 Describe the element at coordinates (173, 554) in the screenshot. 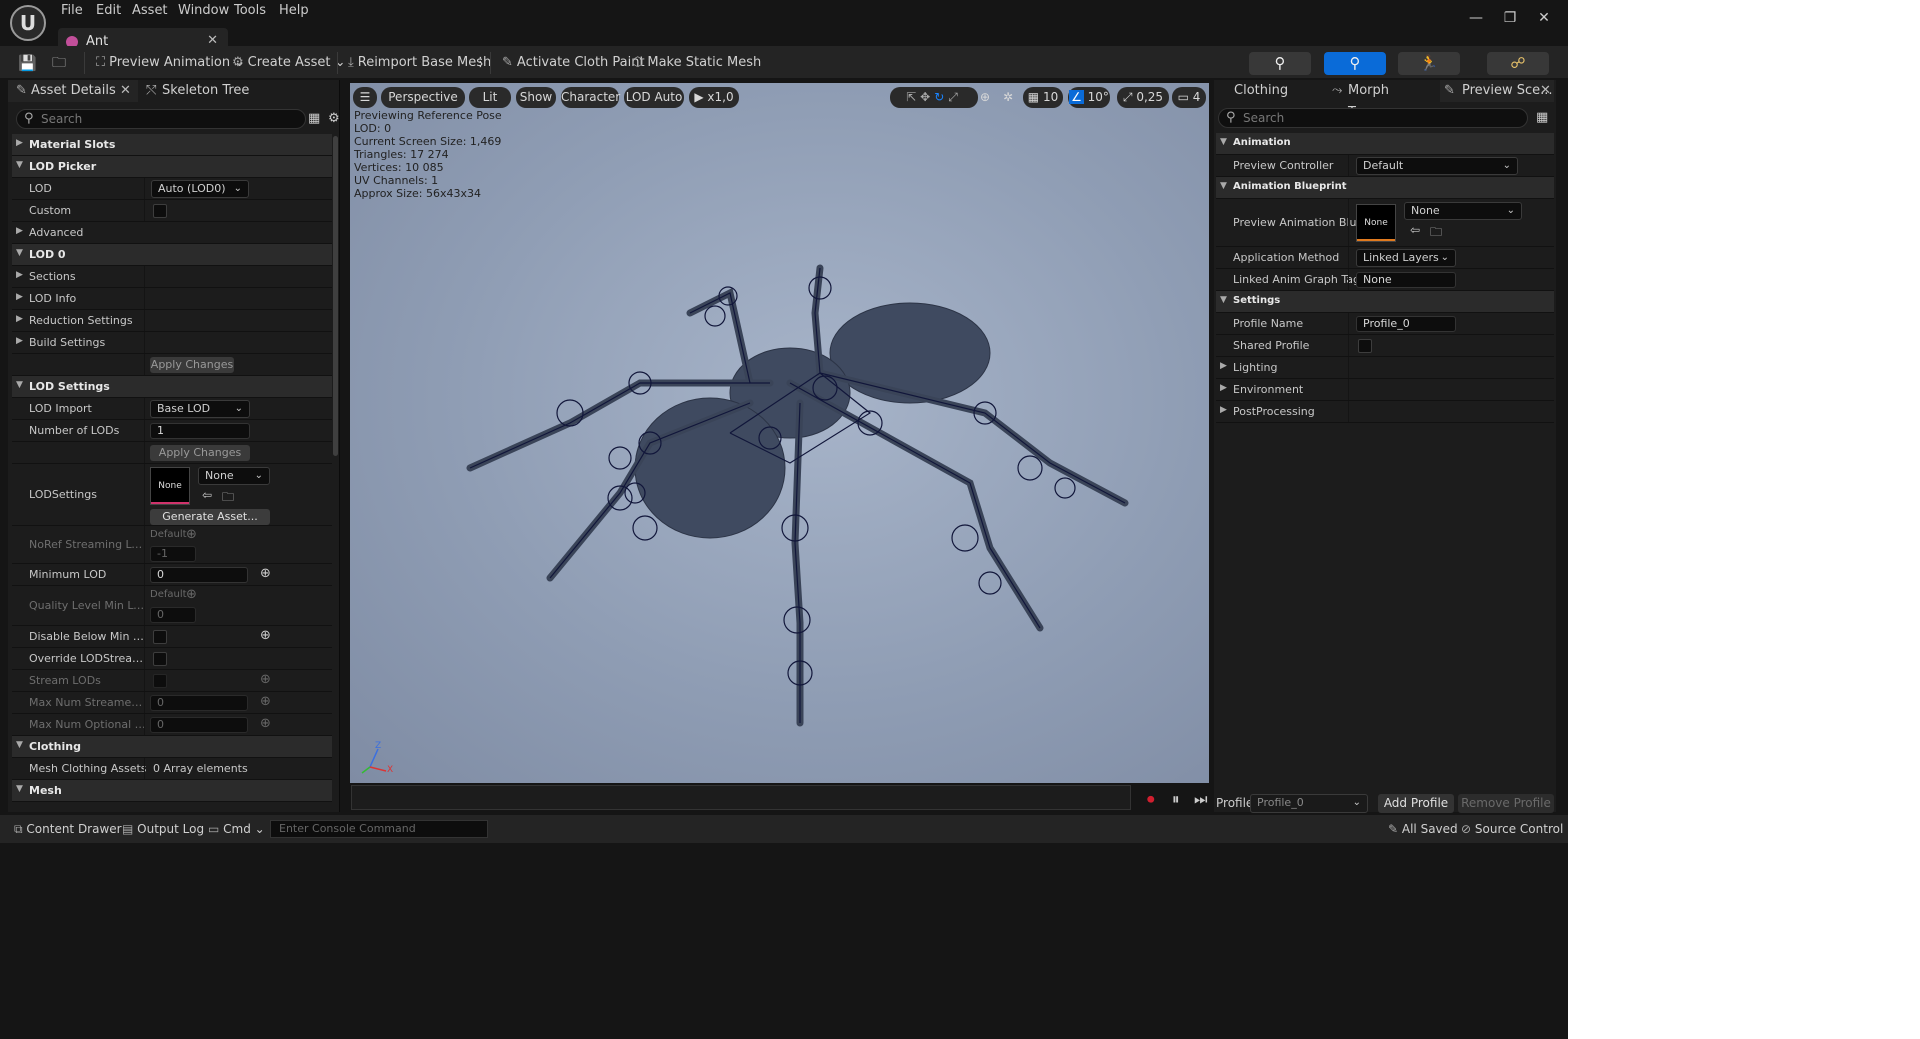

I see `noref-field: -1` at that location.